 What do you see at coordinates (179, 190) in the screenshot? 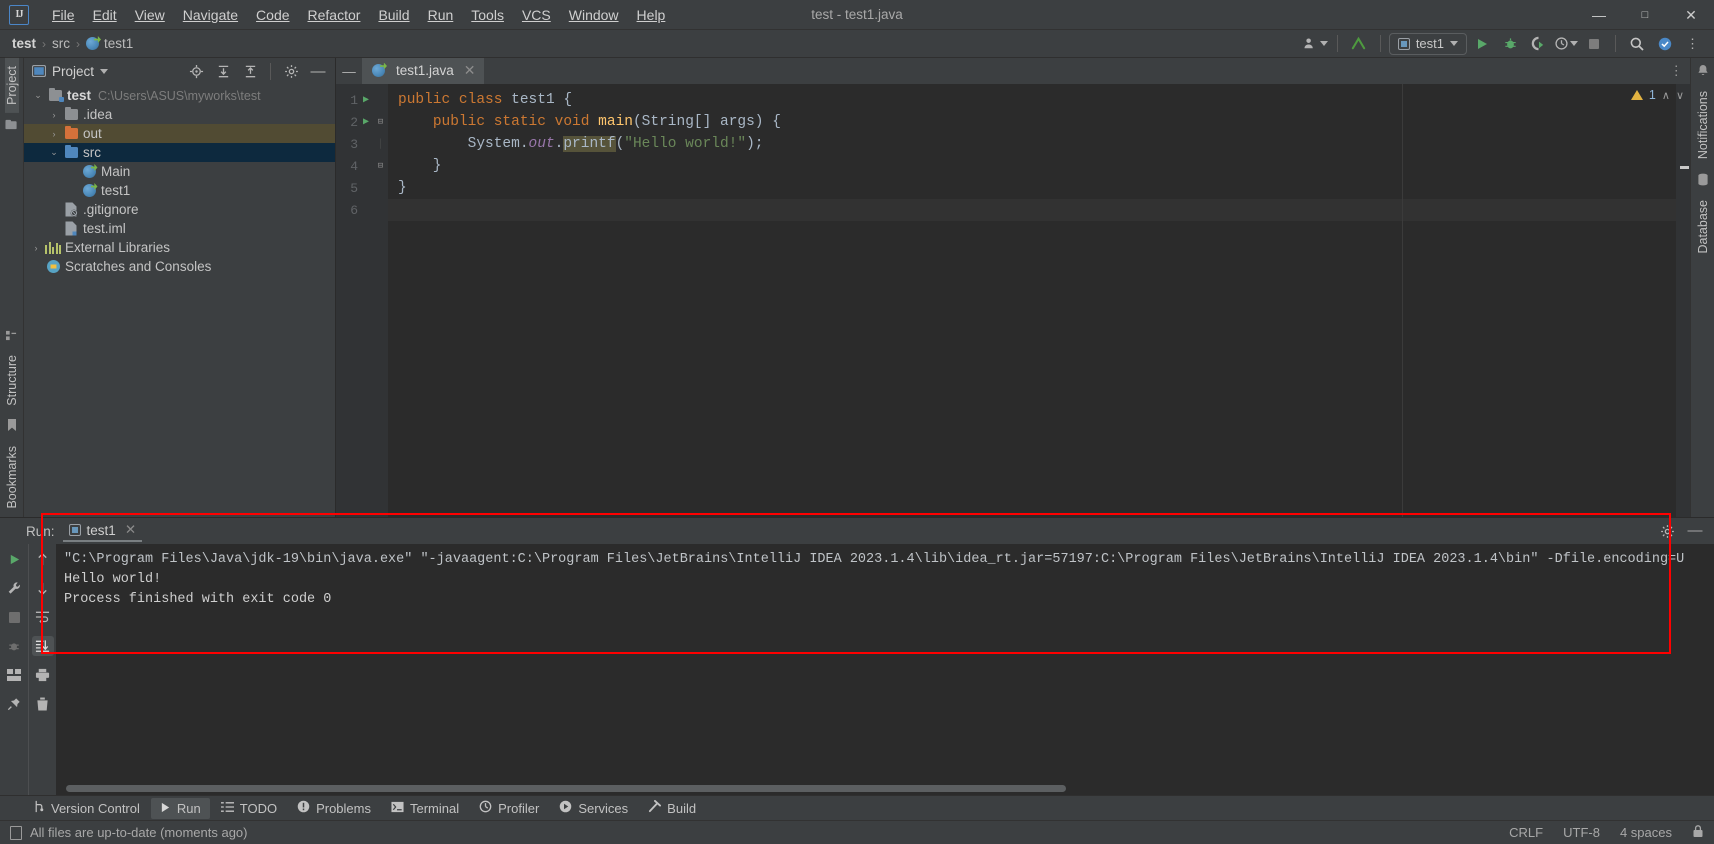
I see `tree-item-test1: test1` at bounding box center [179, 190].